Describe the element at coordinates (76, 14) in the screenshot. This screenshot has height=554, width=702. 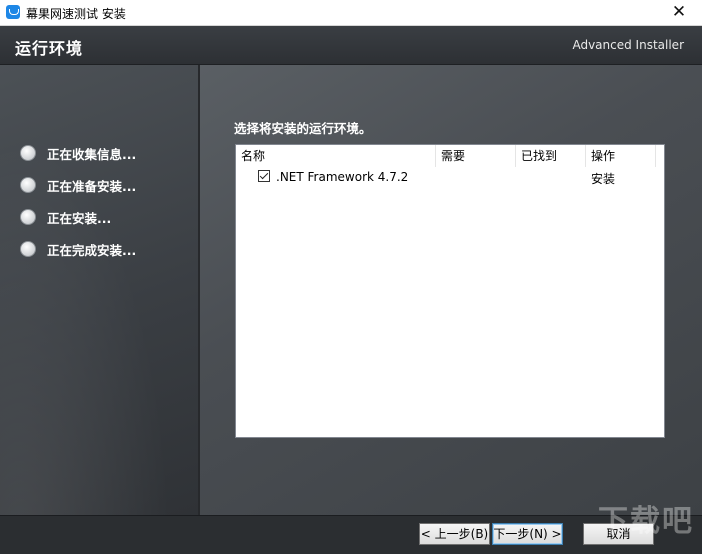
I see `window-title: 幕果网速测试 安装` at that location.